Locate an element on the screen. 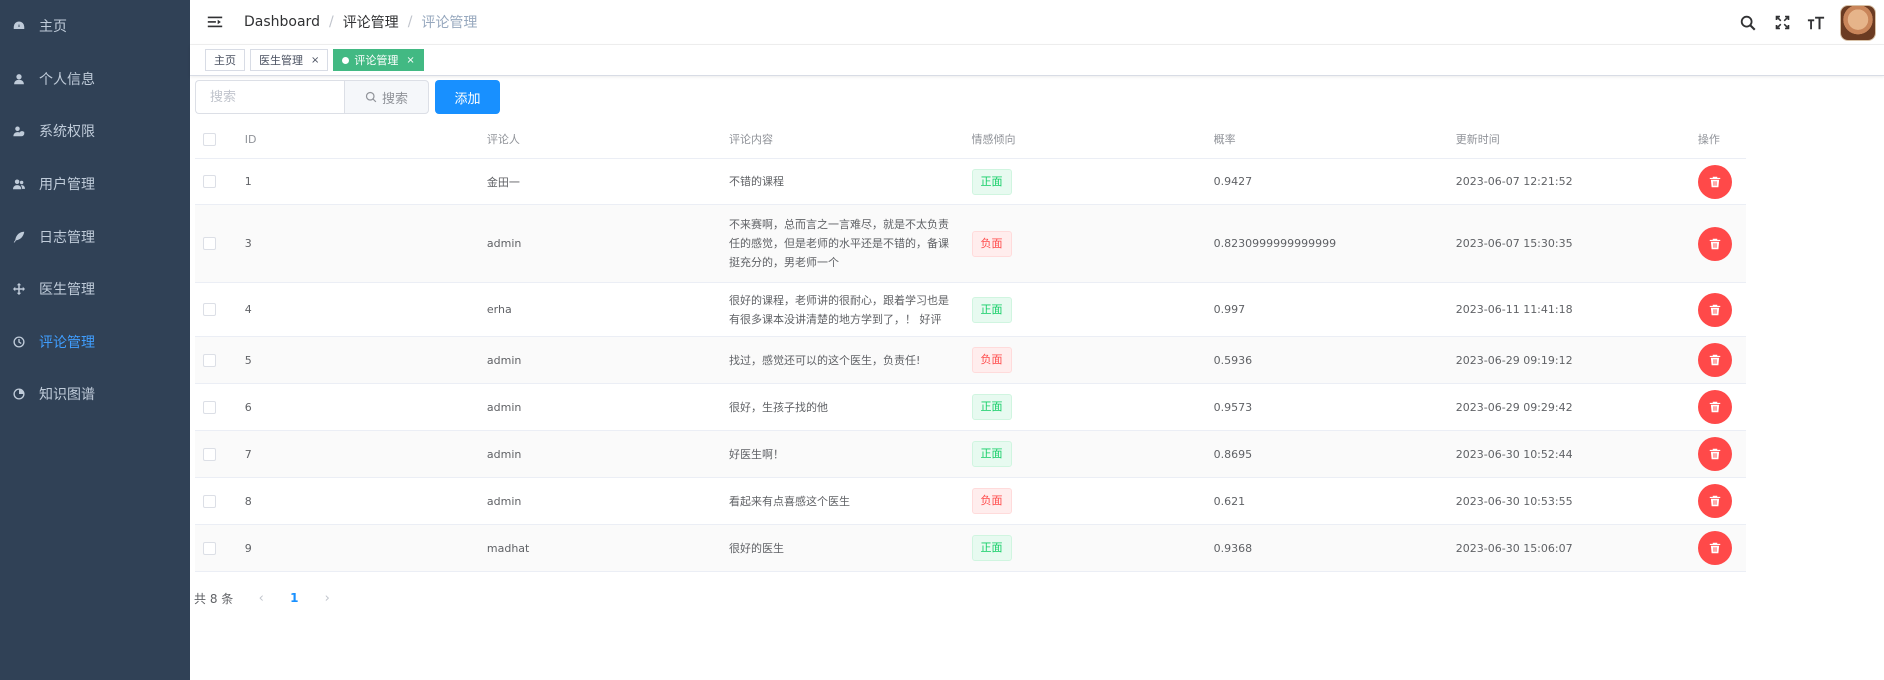 The image size is (1884, 680). search-input is located at coordinates (269, 97).